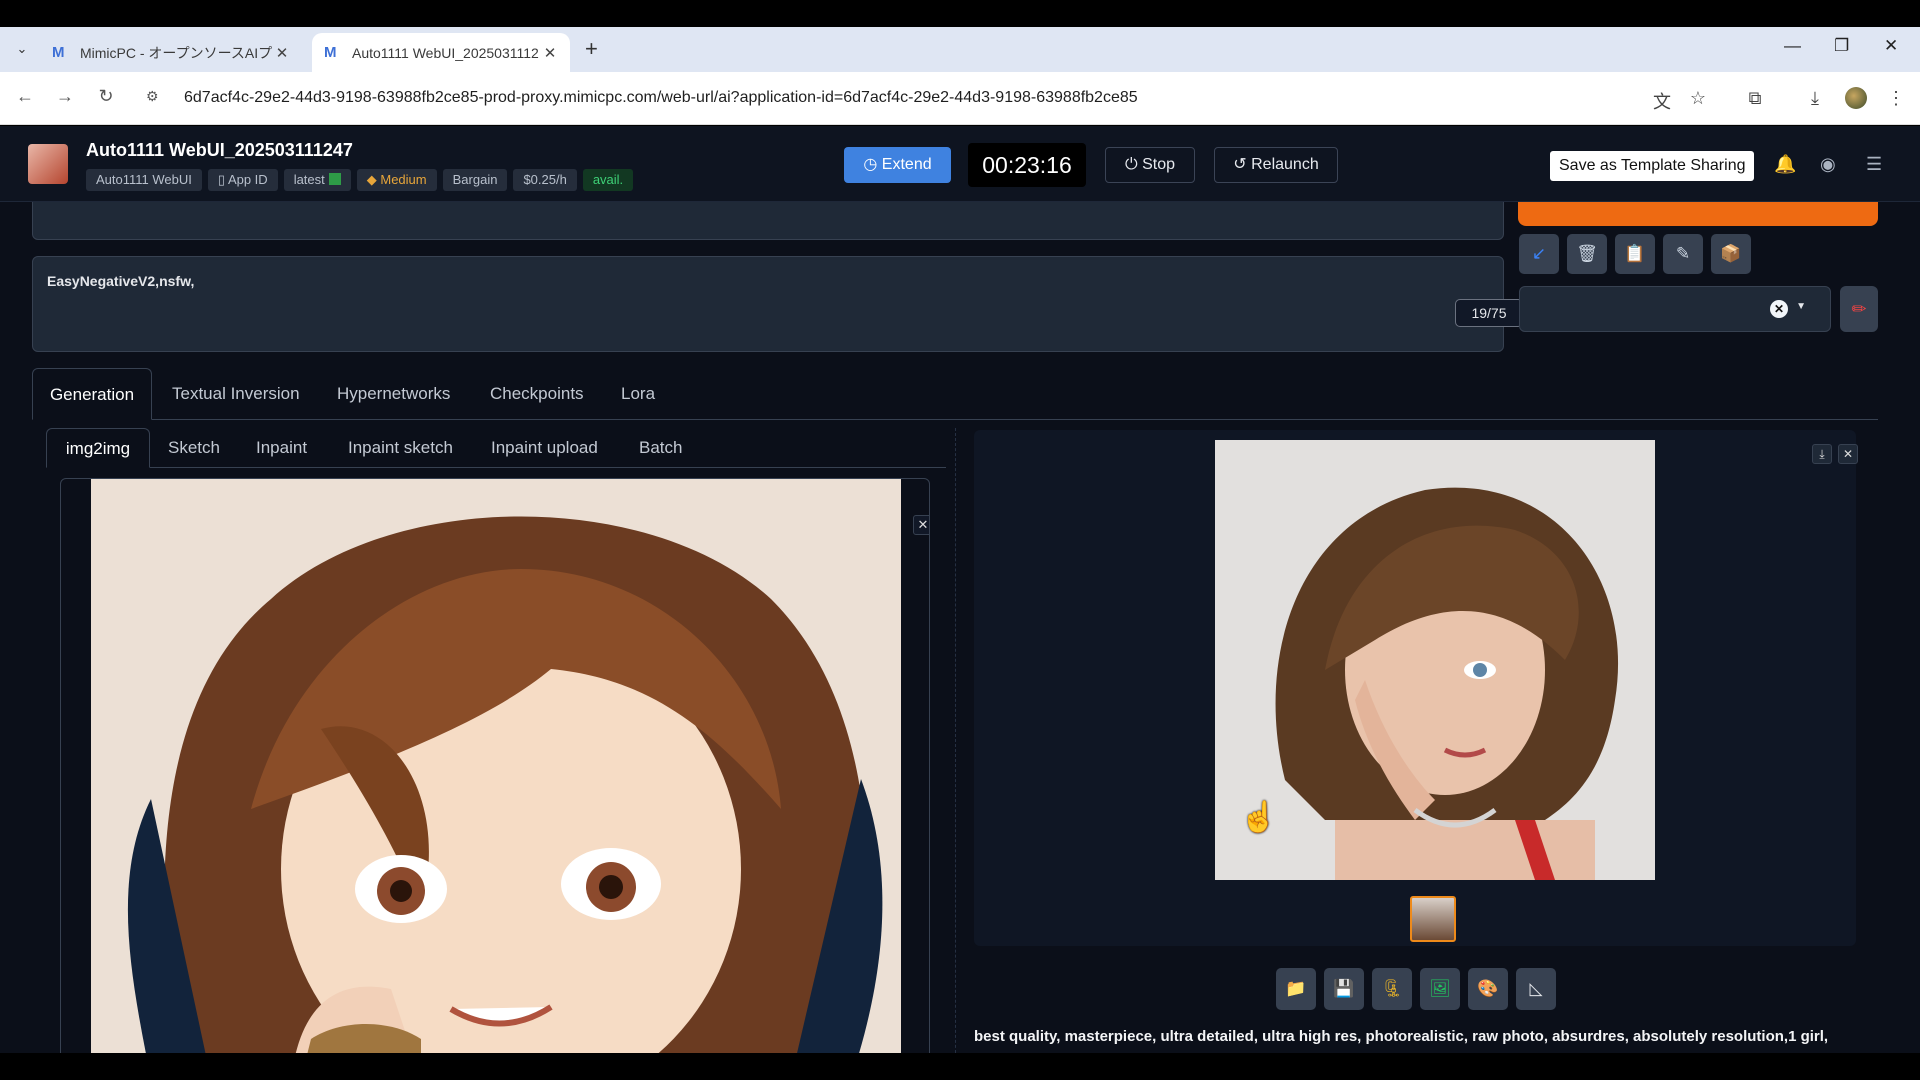 This screenshot has width=1920, height=1080. What do you see at coordinates (1539, 254) in the screenshot?
I see `read-params-icon: ↙` at bounding box center [1539, 254].